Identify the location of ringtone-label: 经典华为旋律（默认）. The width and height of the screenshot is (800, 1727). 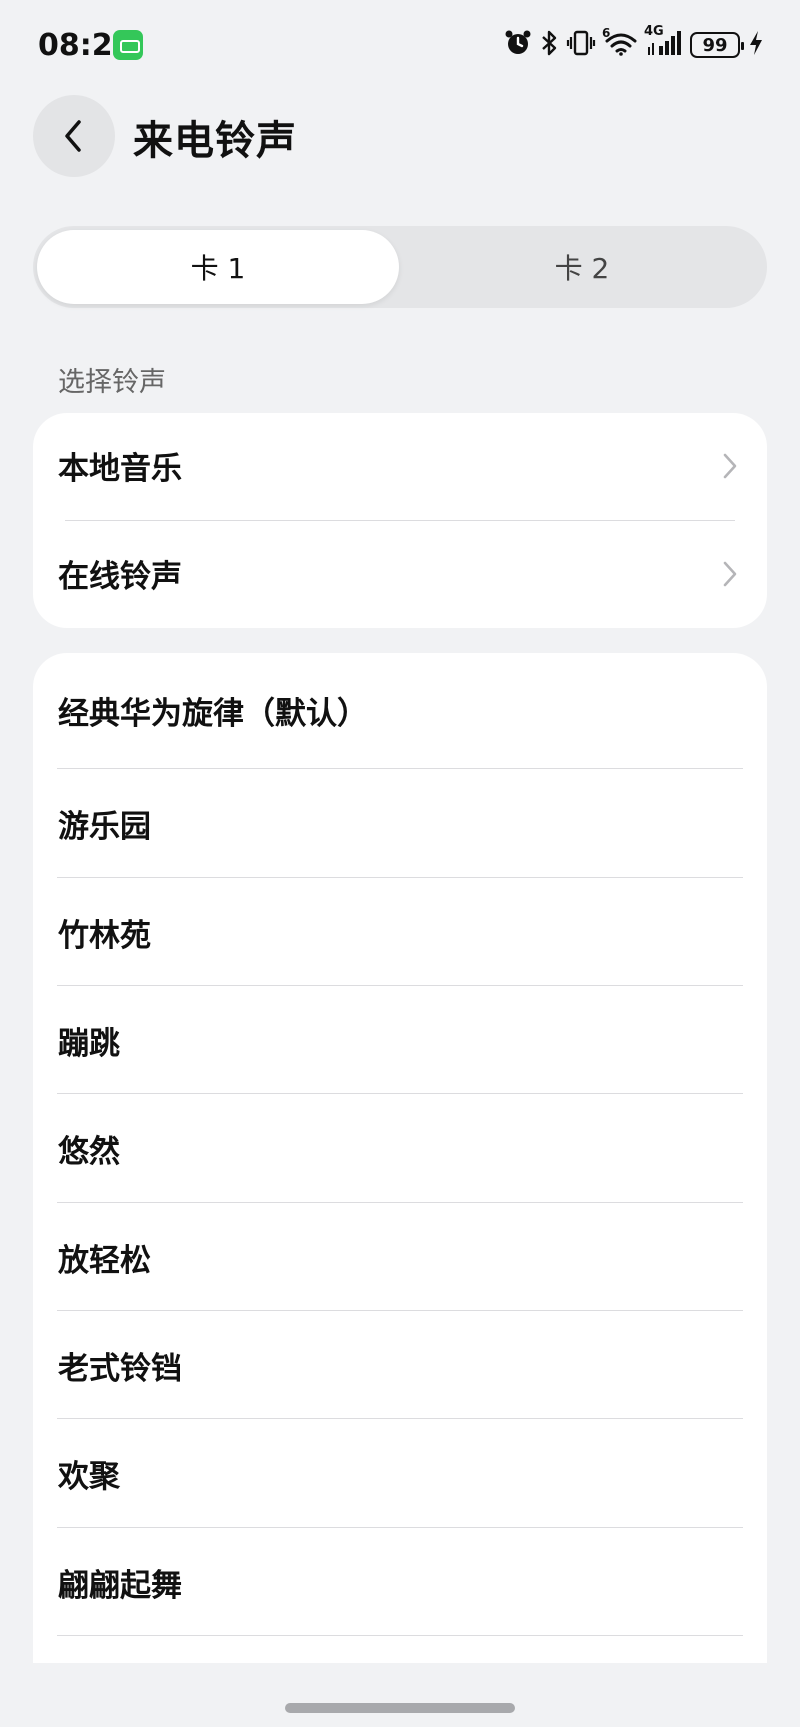
(213, 714).